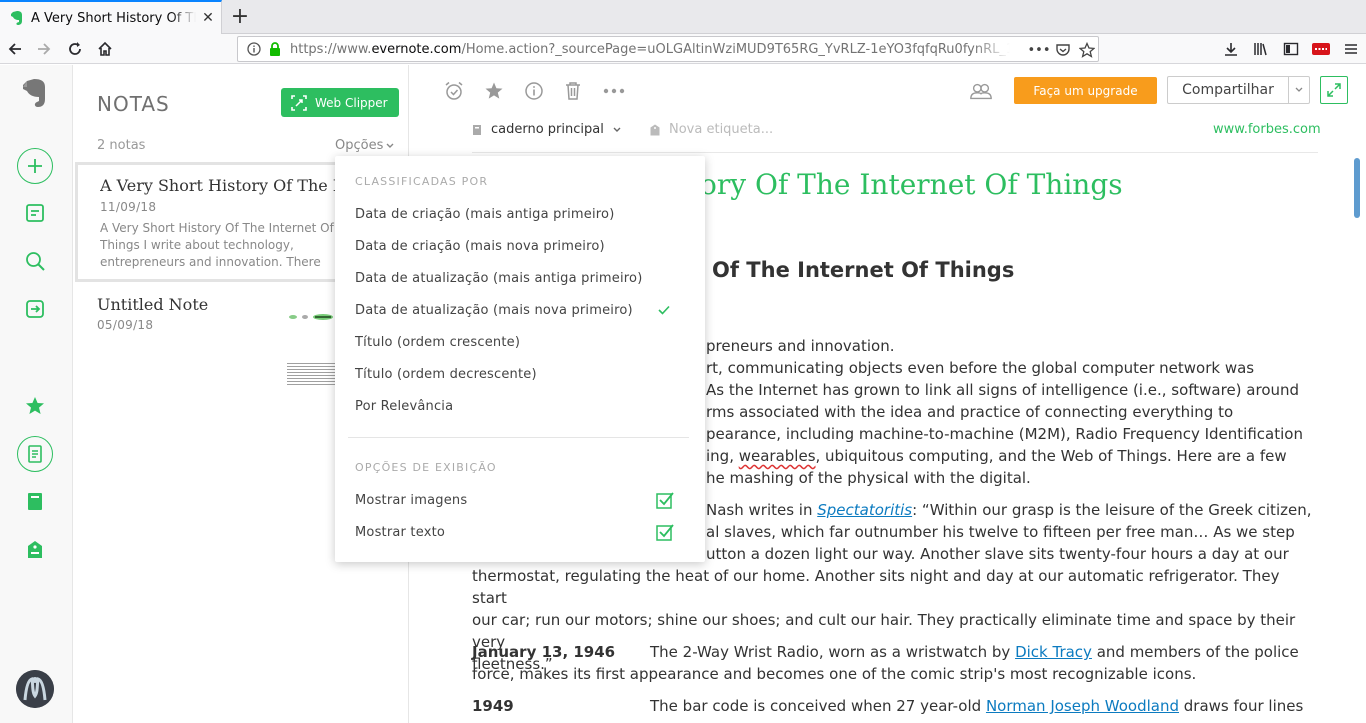 The image size is (1366, 723). I want to click on note-title: Untitled Note, so click(153, 304).